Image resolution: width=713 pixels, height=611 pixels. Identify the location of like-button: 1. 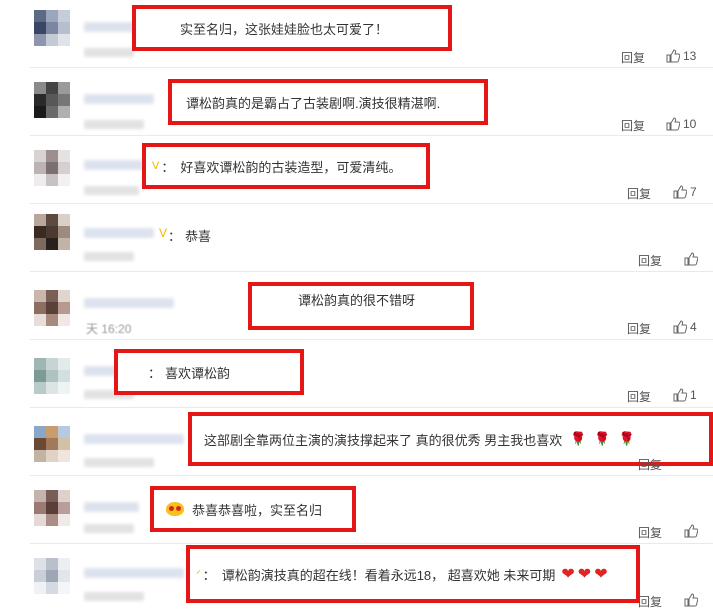
(685, 395).